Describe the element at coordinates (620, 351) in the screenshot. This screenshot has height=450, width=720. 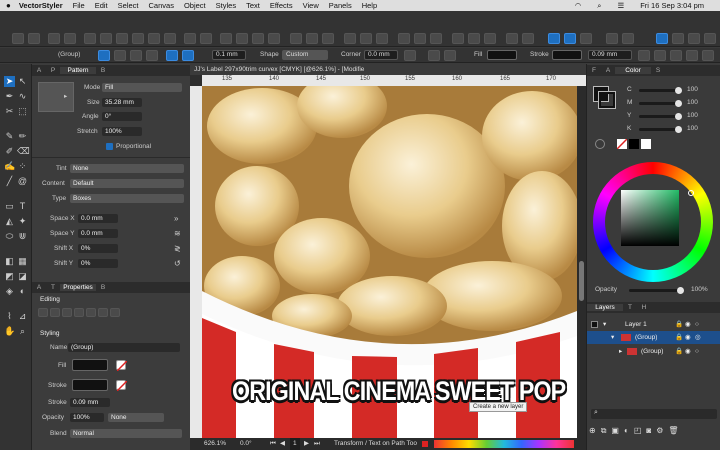
I see `expand-icon: ▸` at that location.